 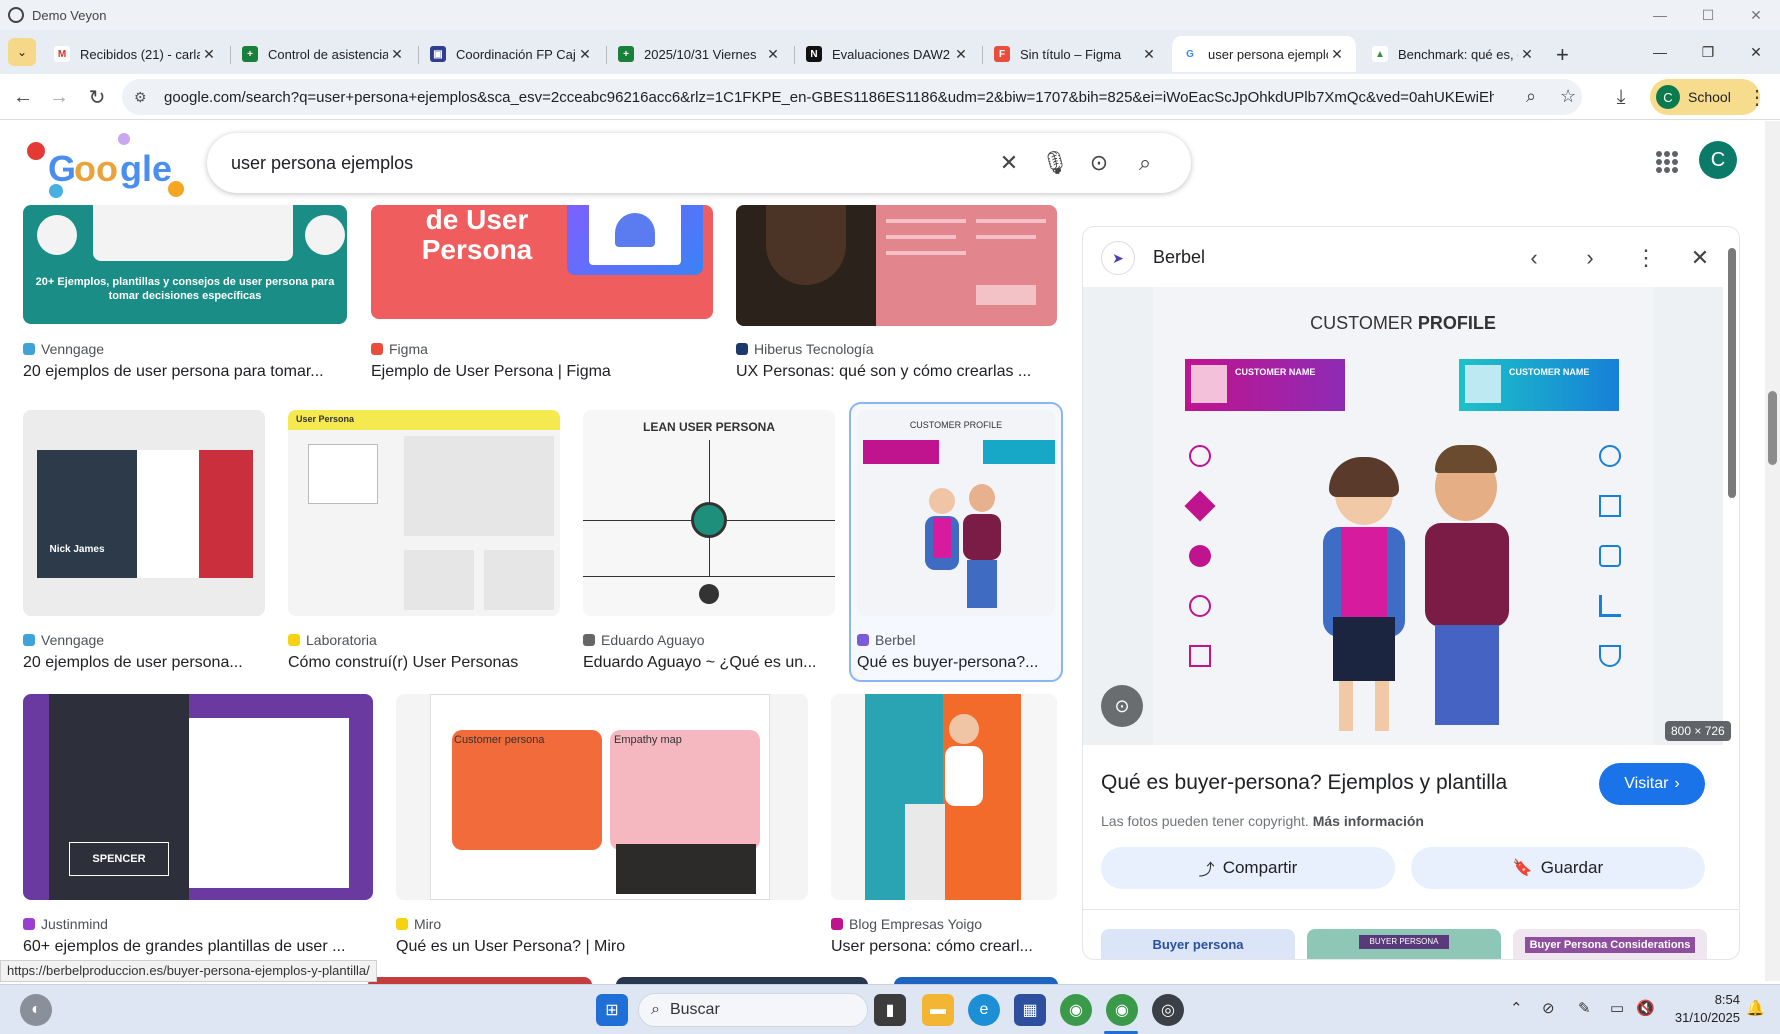 I want to click on result-title: Ejemplo de User Persona | Figma, so click(x=542, y=372).